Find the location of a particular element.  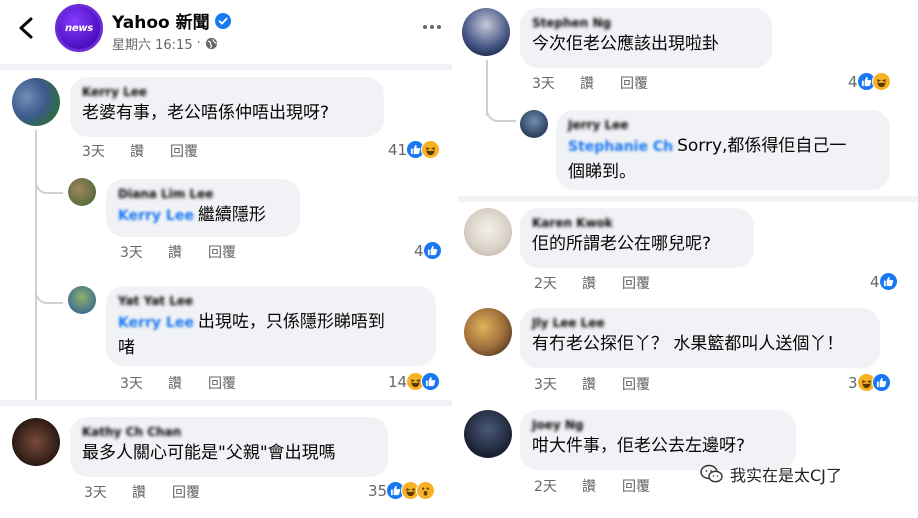

reaction-count: 14 is located at coordinates (398, 381).